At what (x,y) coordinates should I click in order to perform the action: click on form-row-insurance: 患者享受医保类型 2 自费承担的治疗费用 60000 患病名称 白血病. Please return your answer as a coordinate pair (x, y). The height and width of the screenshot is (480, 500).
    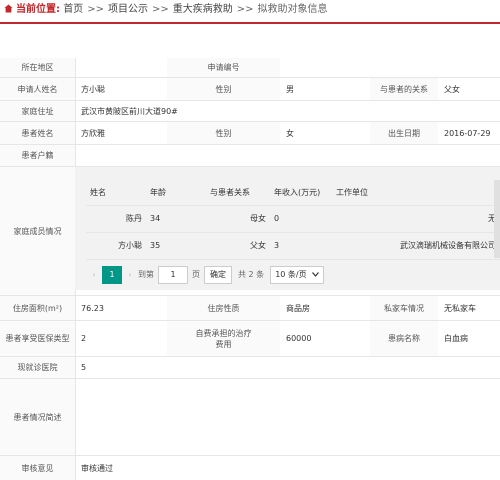
    Looking at the image, I should click on (250, 339).